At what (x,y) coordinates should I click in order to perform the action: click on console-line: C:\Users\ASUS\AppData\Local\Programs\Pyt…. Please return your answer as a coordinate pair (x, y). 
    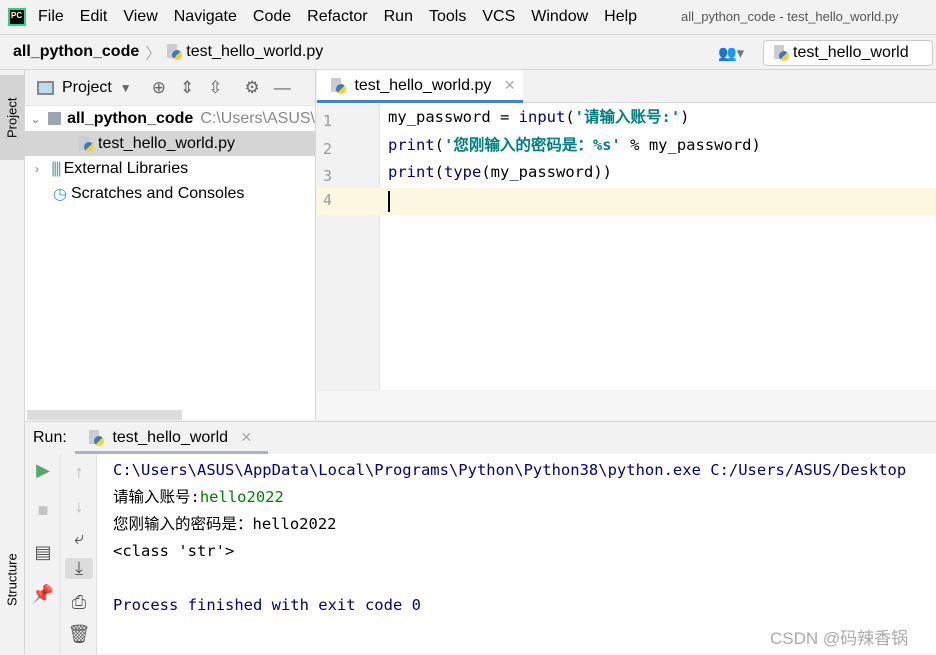
    Looking at the image, I should click on (510, 470).